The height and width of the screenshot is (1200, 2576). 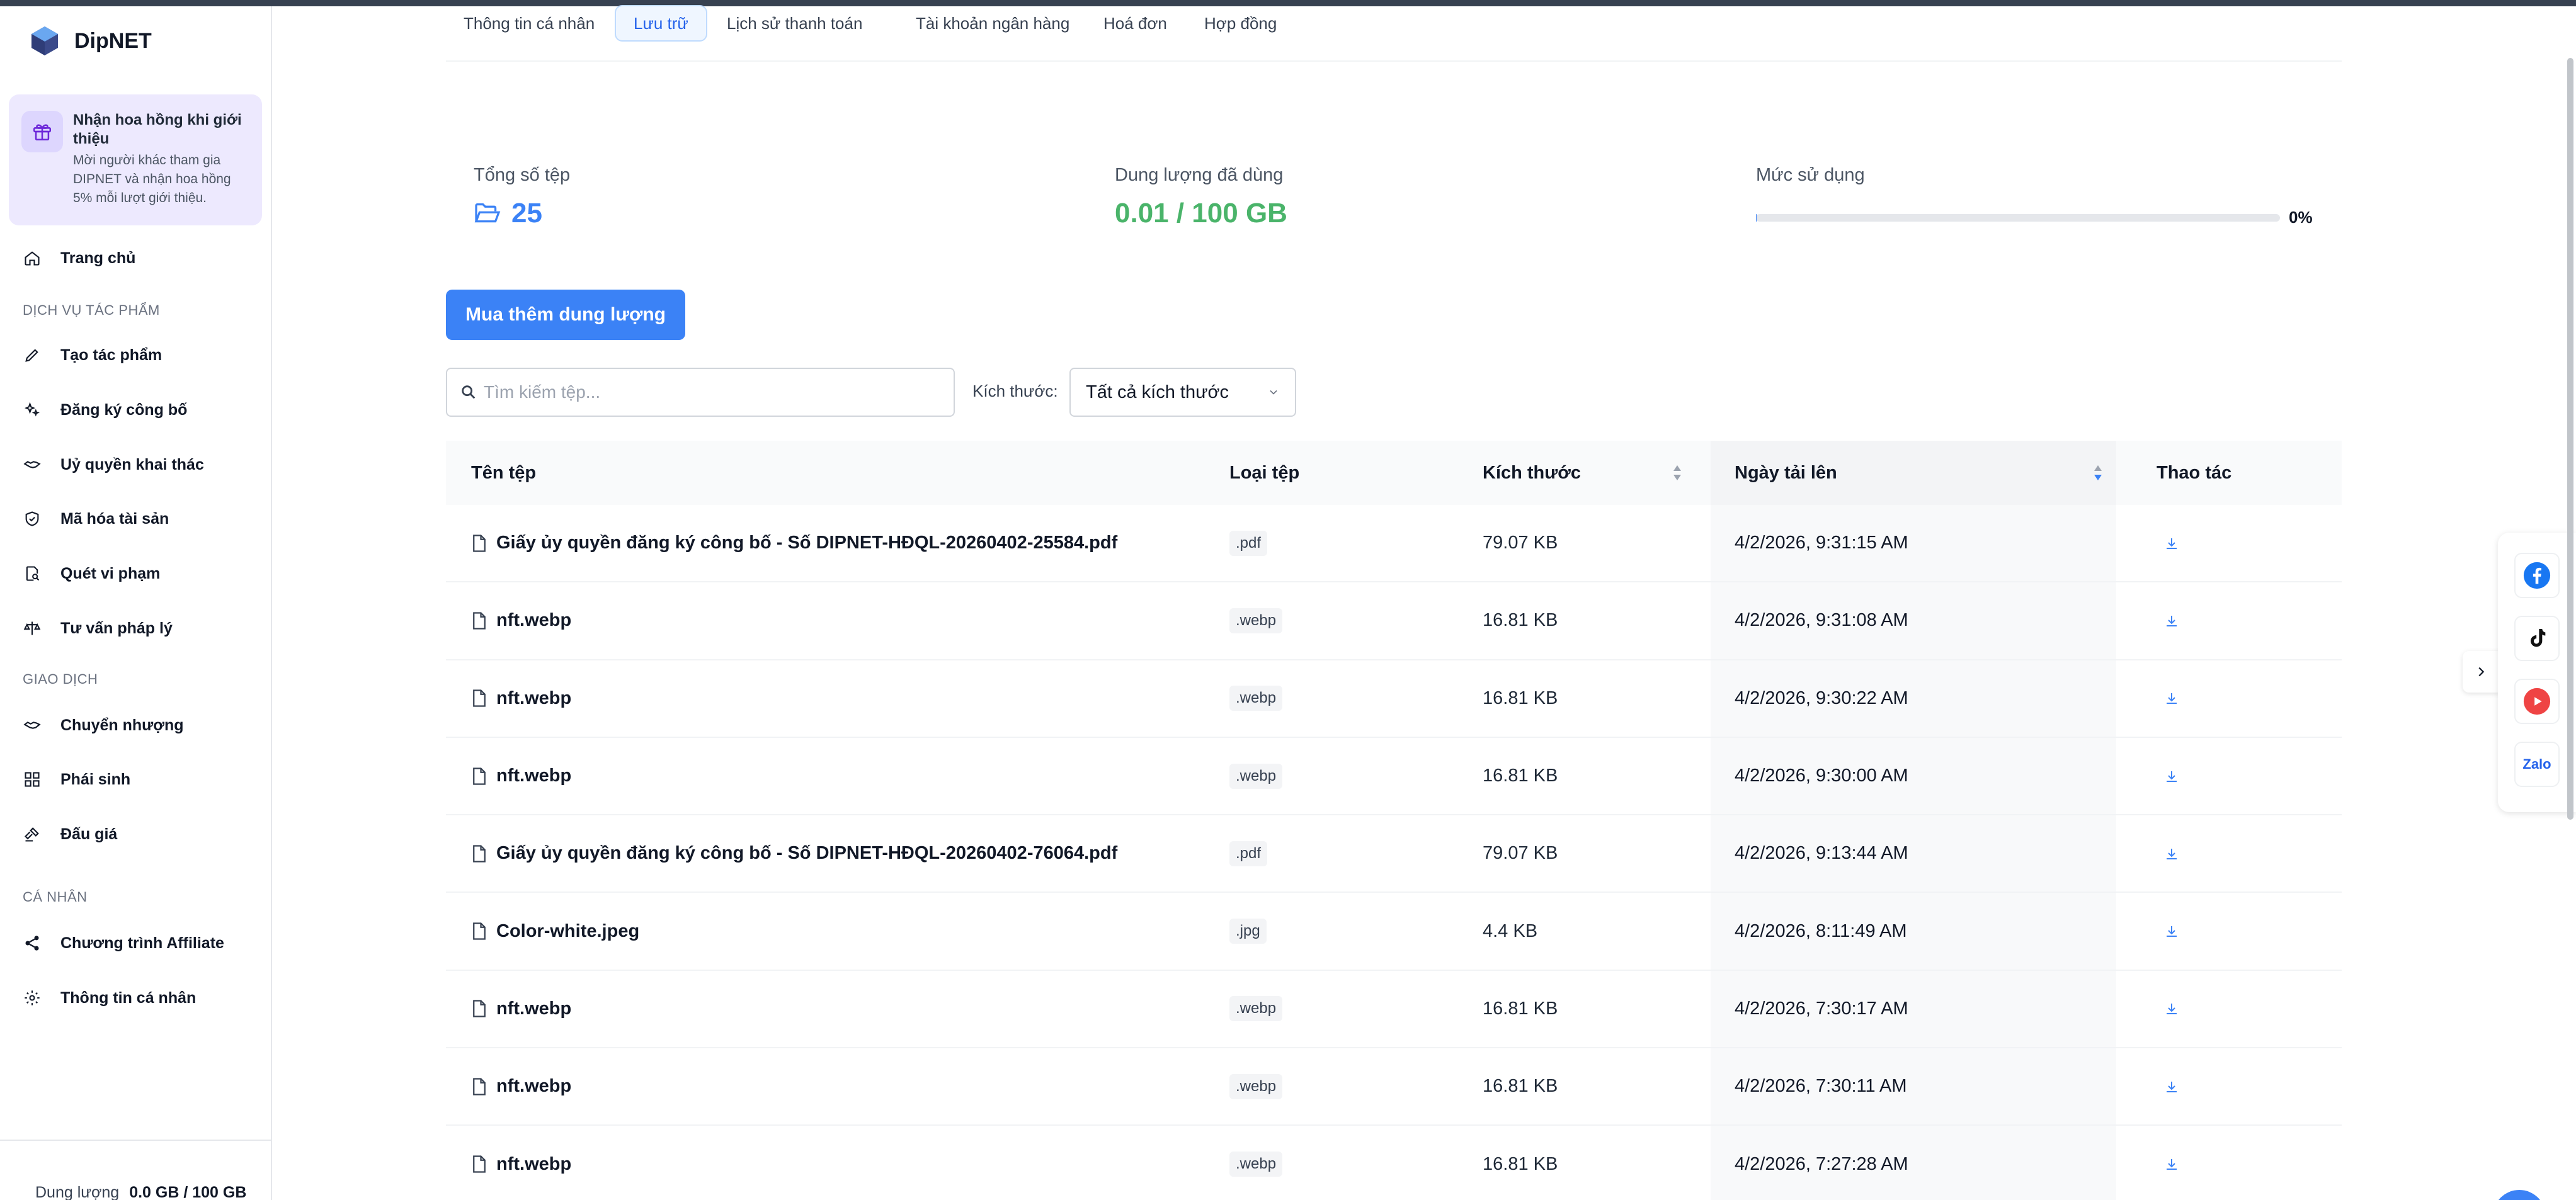 What do you see at coordinates (2098, 473) in the screenshot?
I see `sort-desc-icon` at bounding box center [2098, 473].